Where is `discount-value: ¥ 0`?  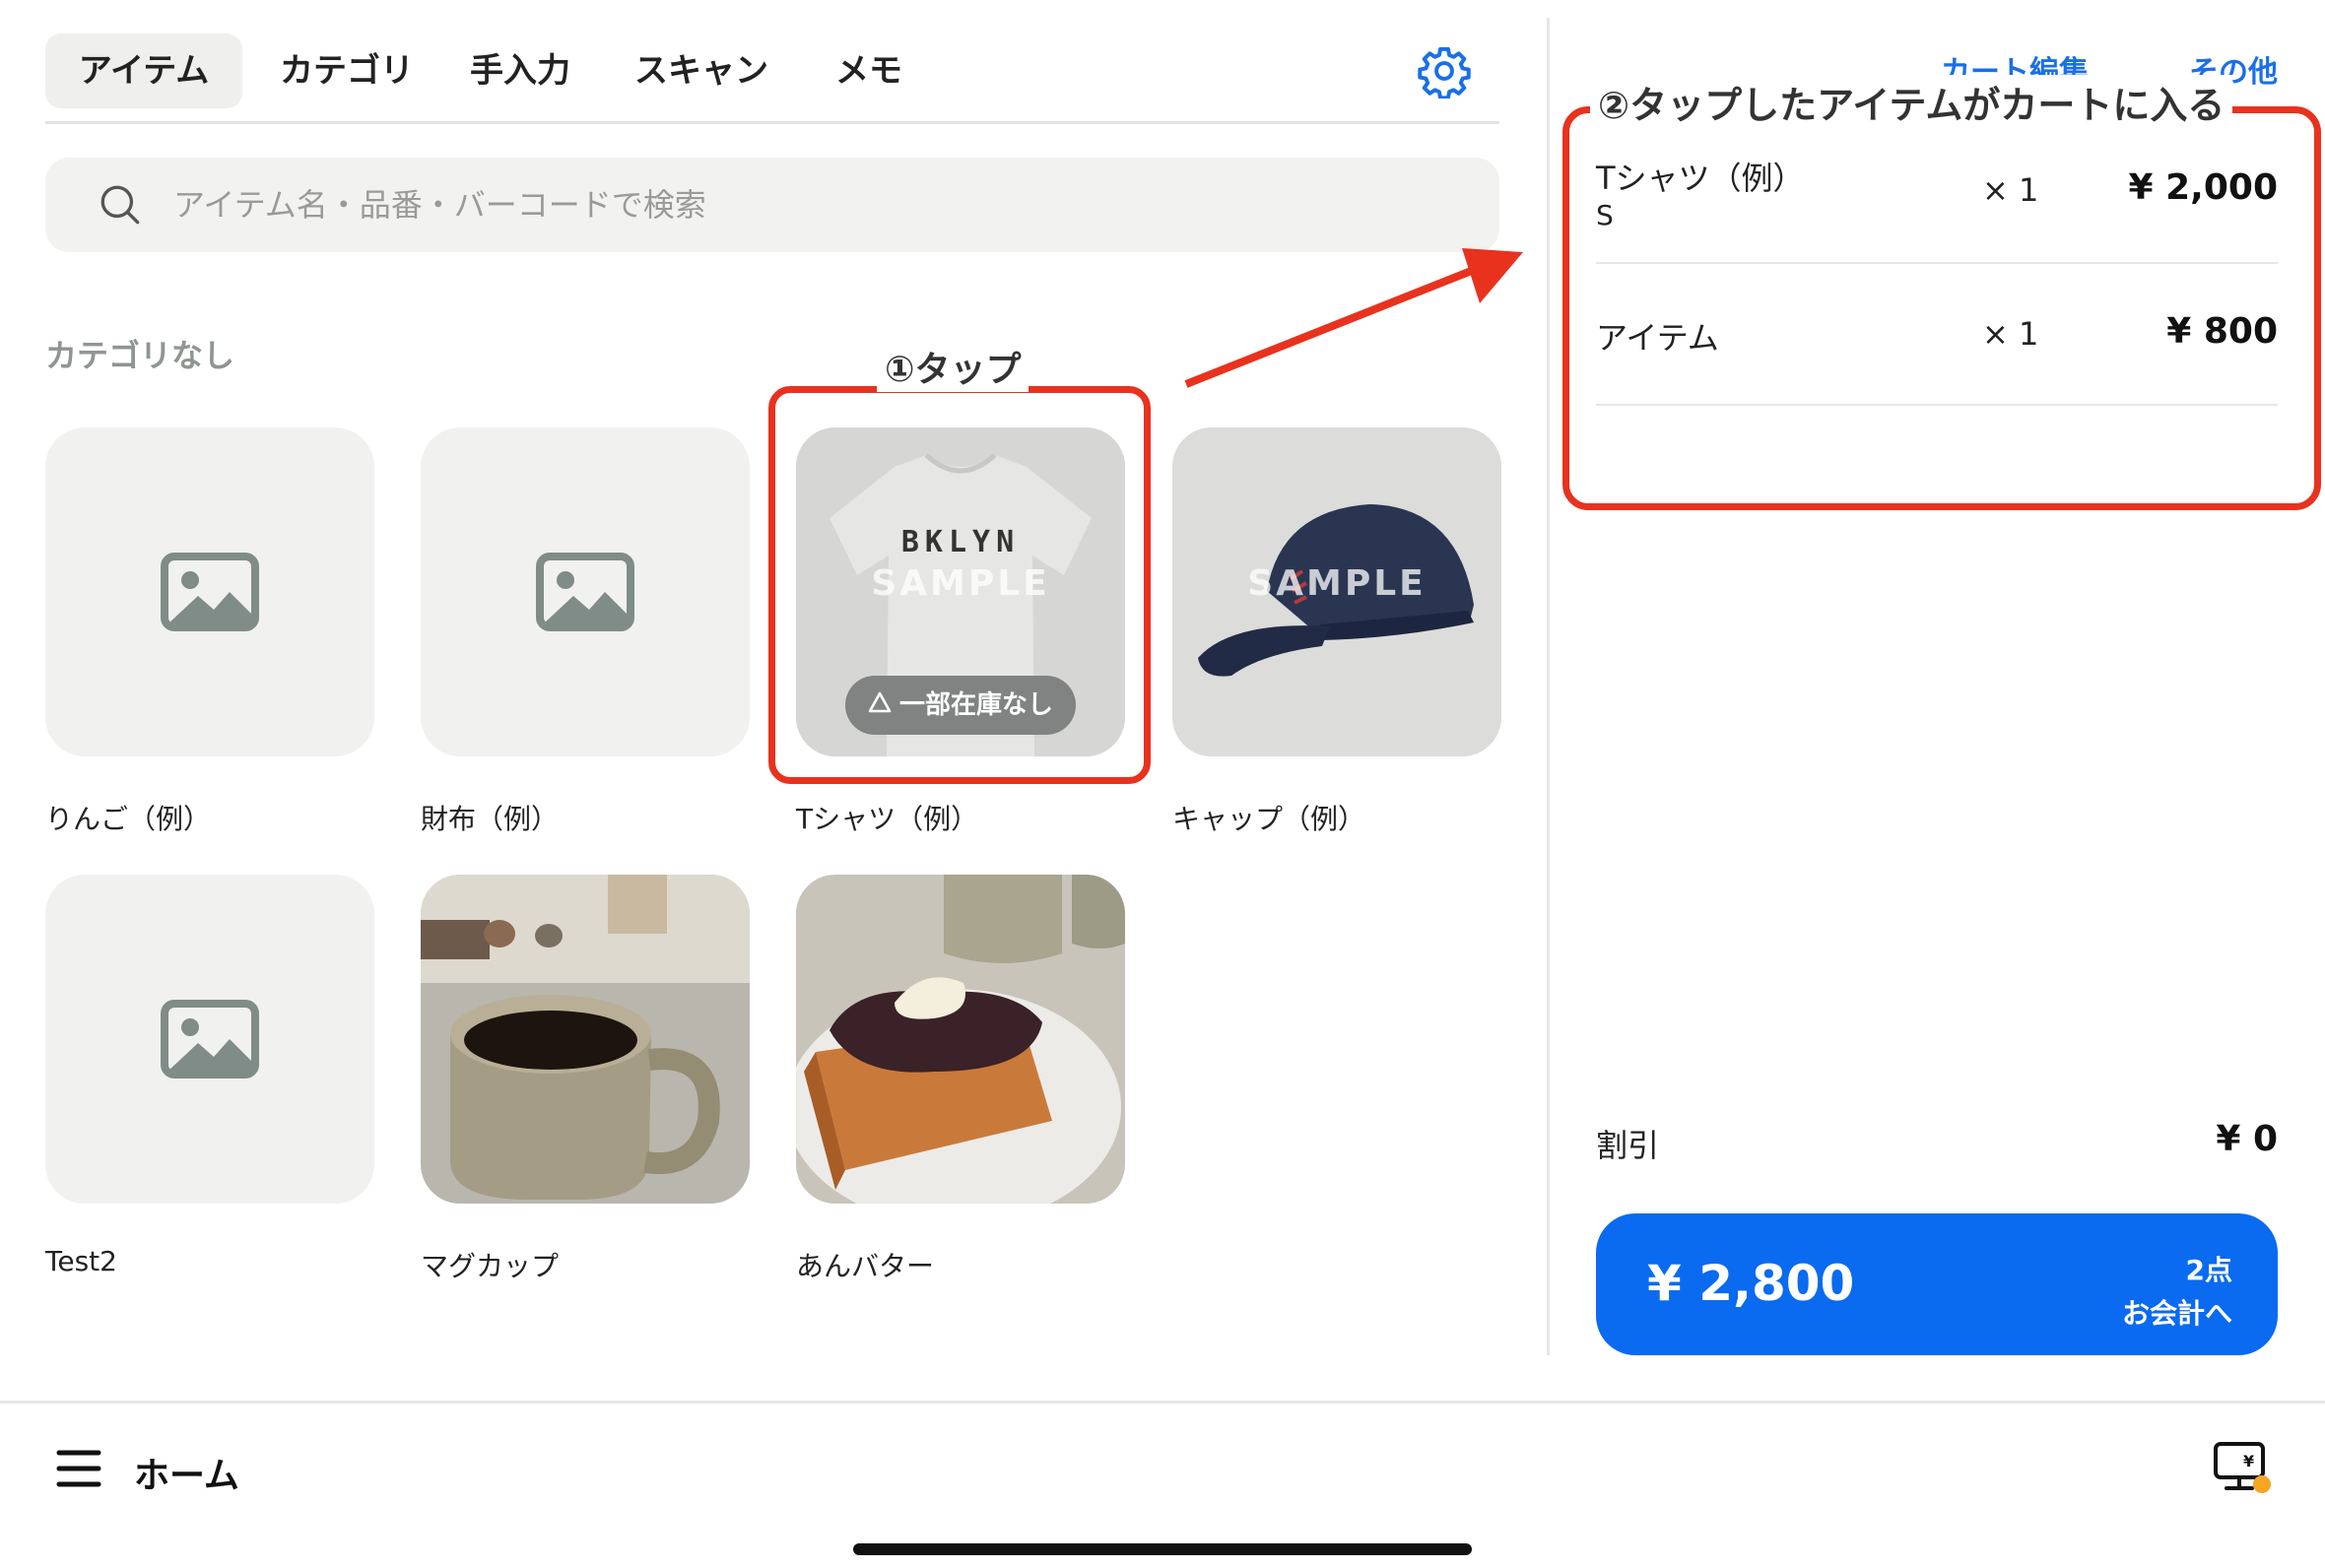 discount-value: ¥ 0 is located at coordinates (2247, 1139).